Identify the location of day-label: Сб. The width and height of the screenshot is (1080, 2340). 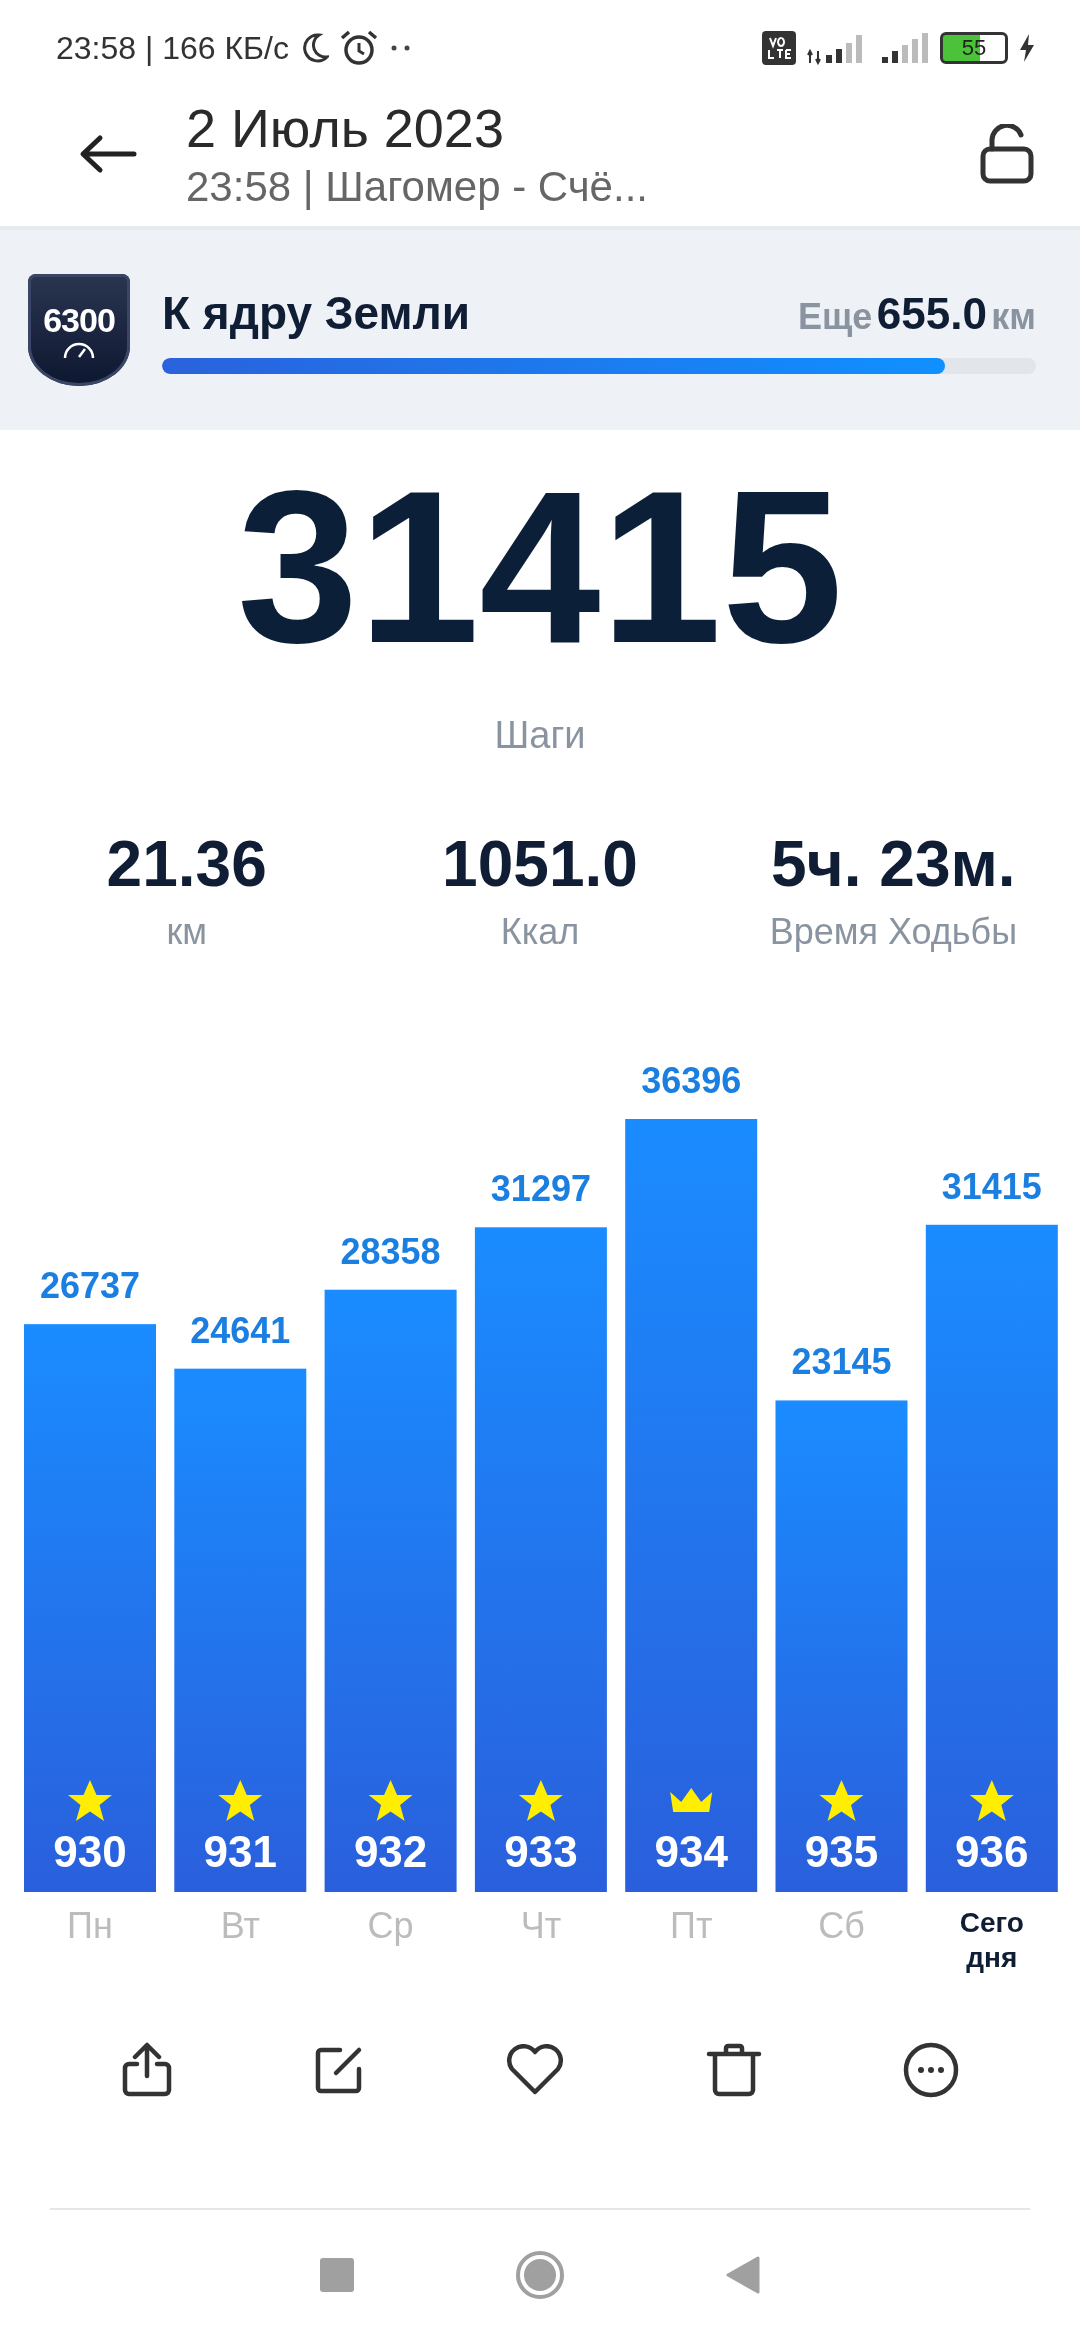
(841, 1940).